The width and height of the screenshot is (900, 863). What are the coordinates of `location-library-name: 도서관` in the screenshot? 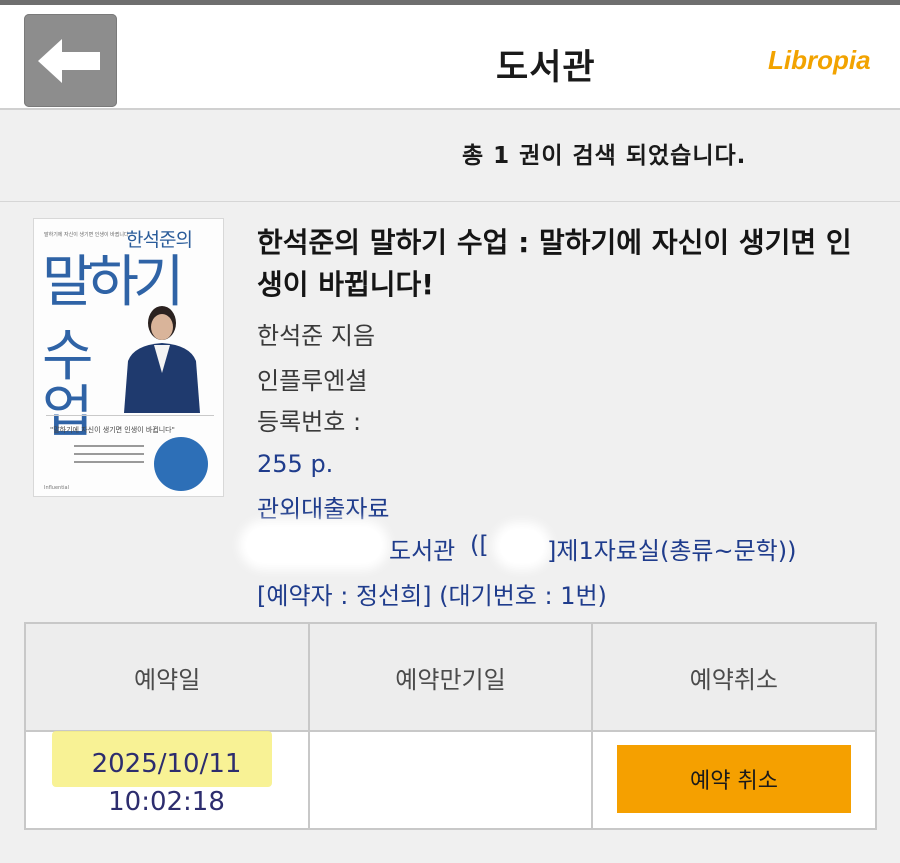 It's located at (422, 551).